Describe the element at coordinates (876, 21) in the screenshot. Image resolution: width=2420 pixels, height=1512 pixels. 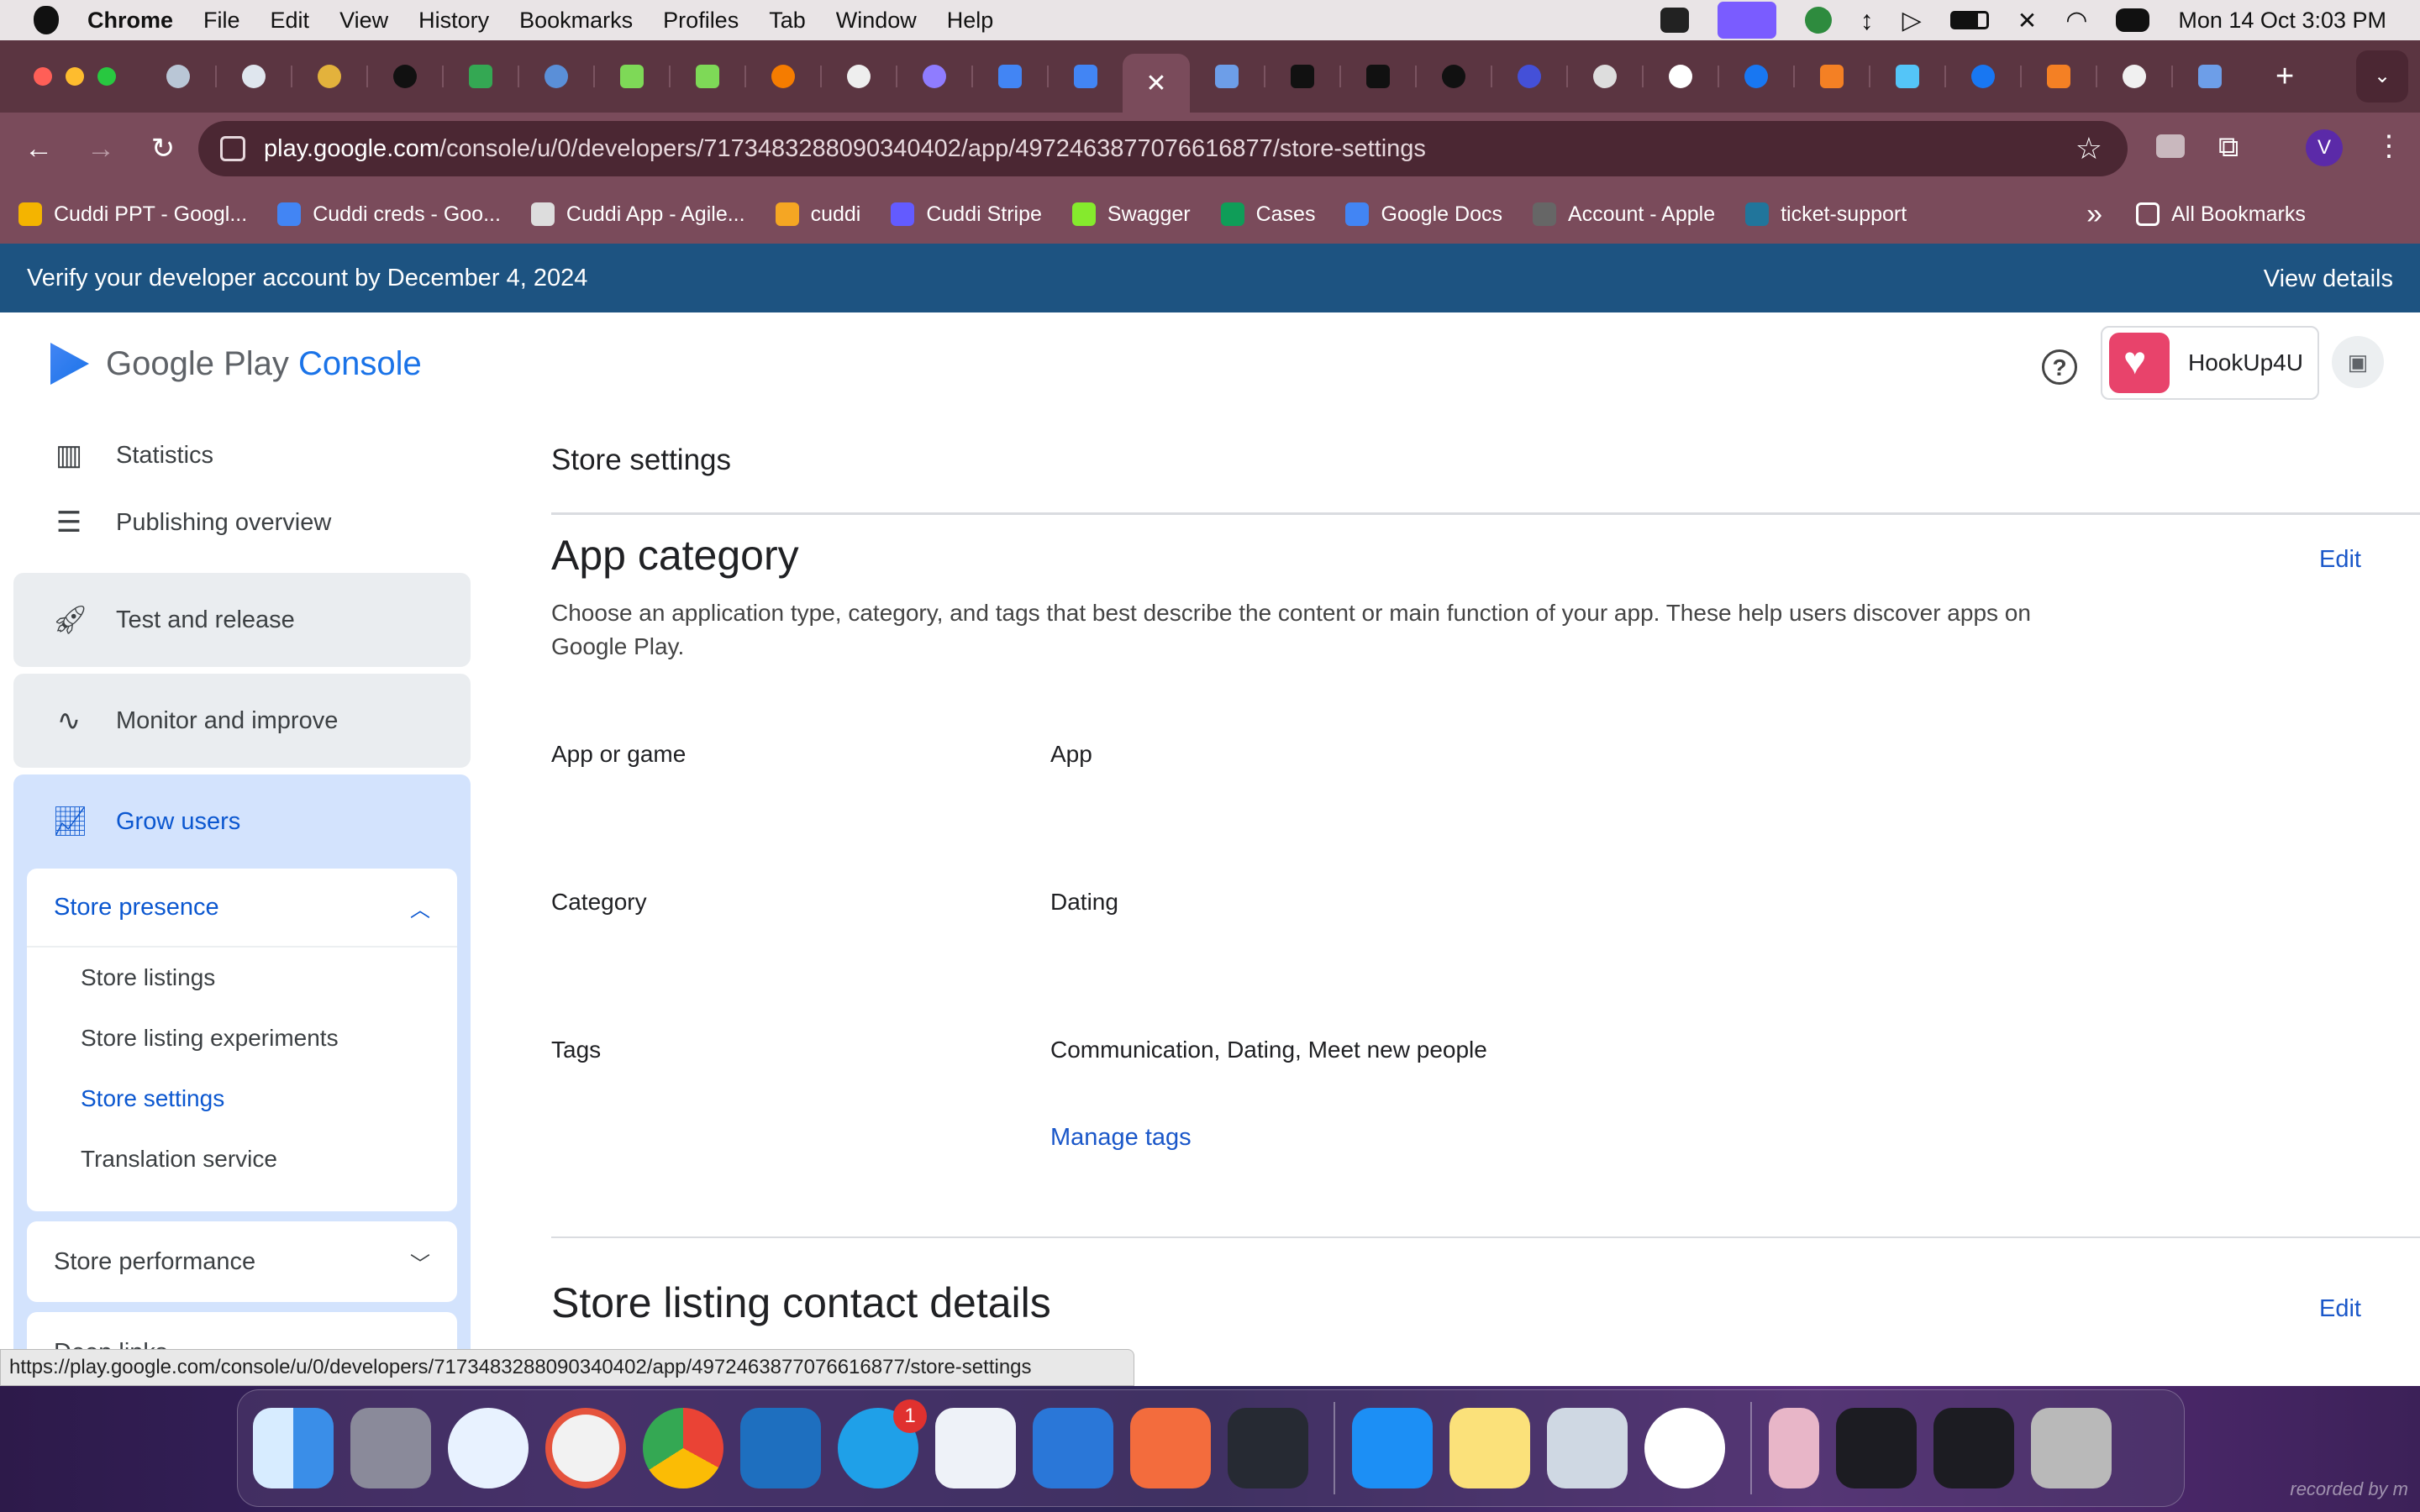
I see `menu-window: Window` at that location.